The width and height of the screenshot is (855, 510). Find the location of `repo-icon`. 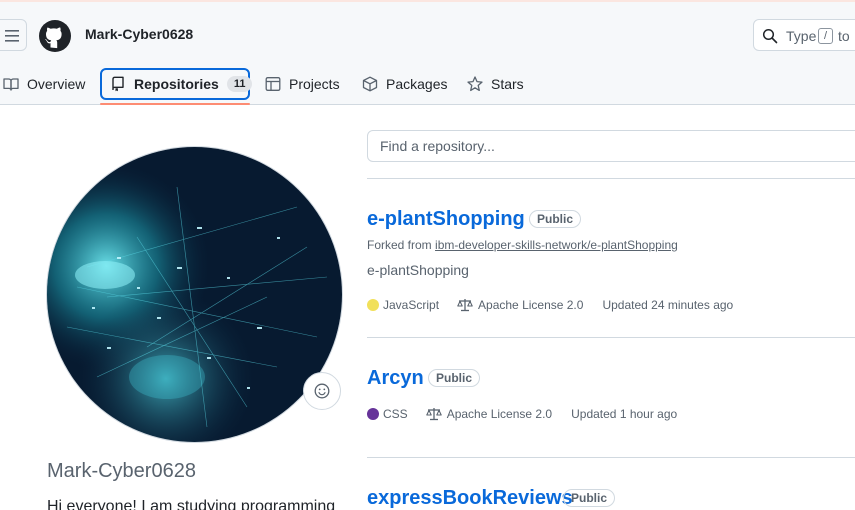

repo-icon is located at coordinates (118, 84).